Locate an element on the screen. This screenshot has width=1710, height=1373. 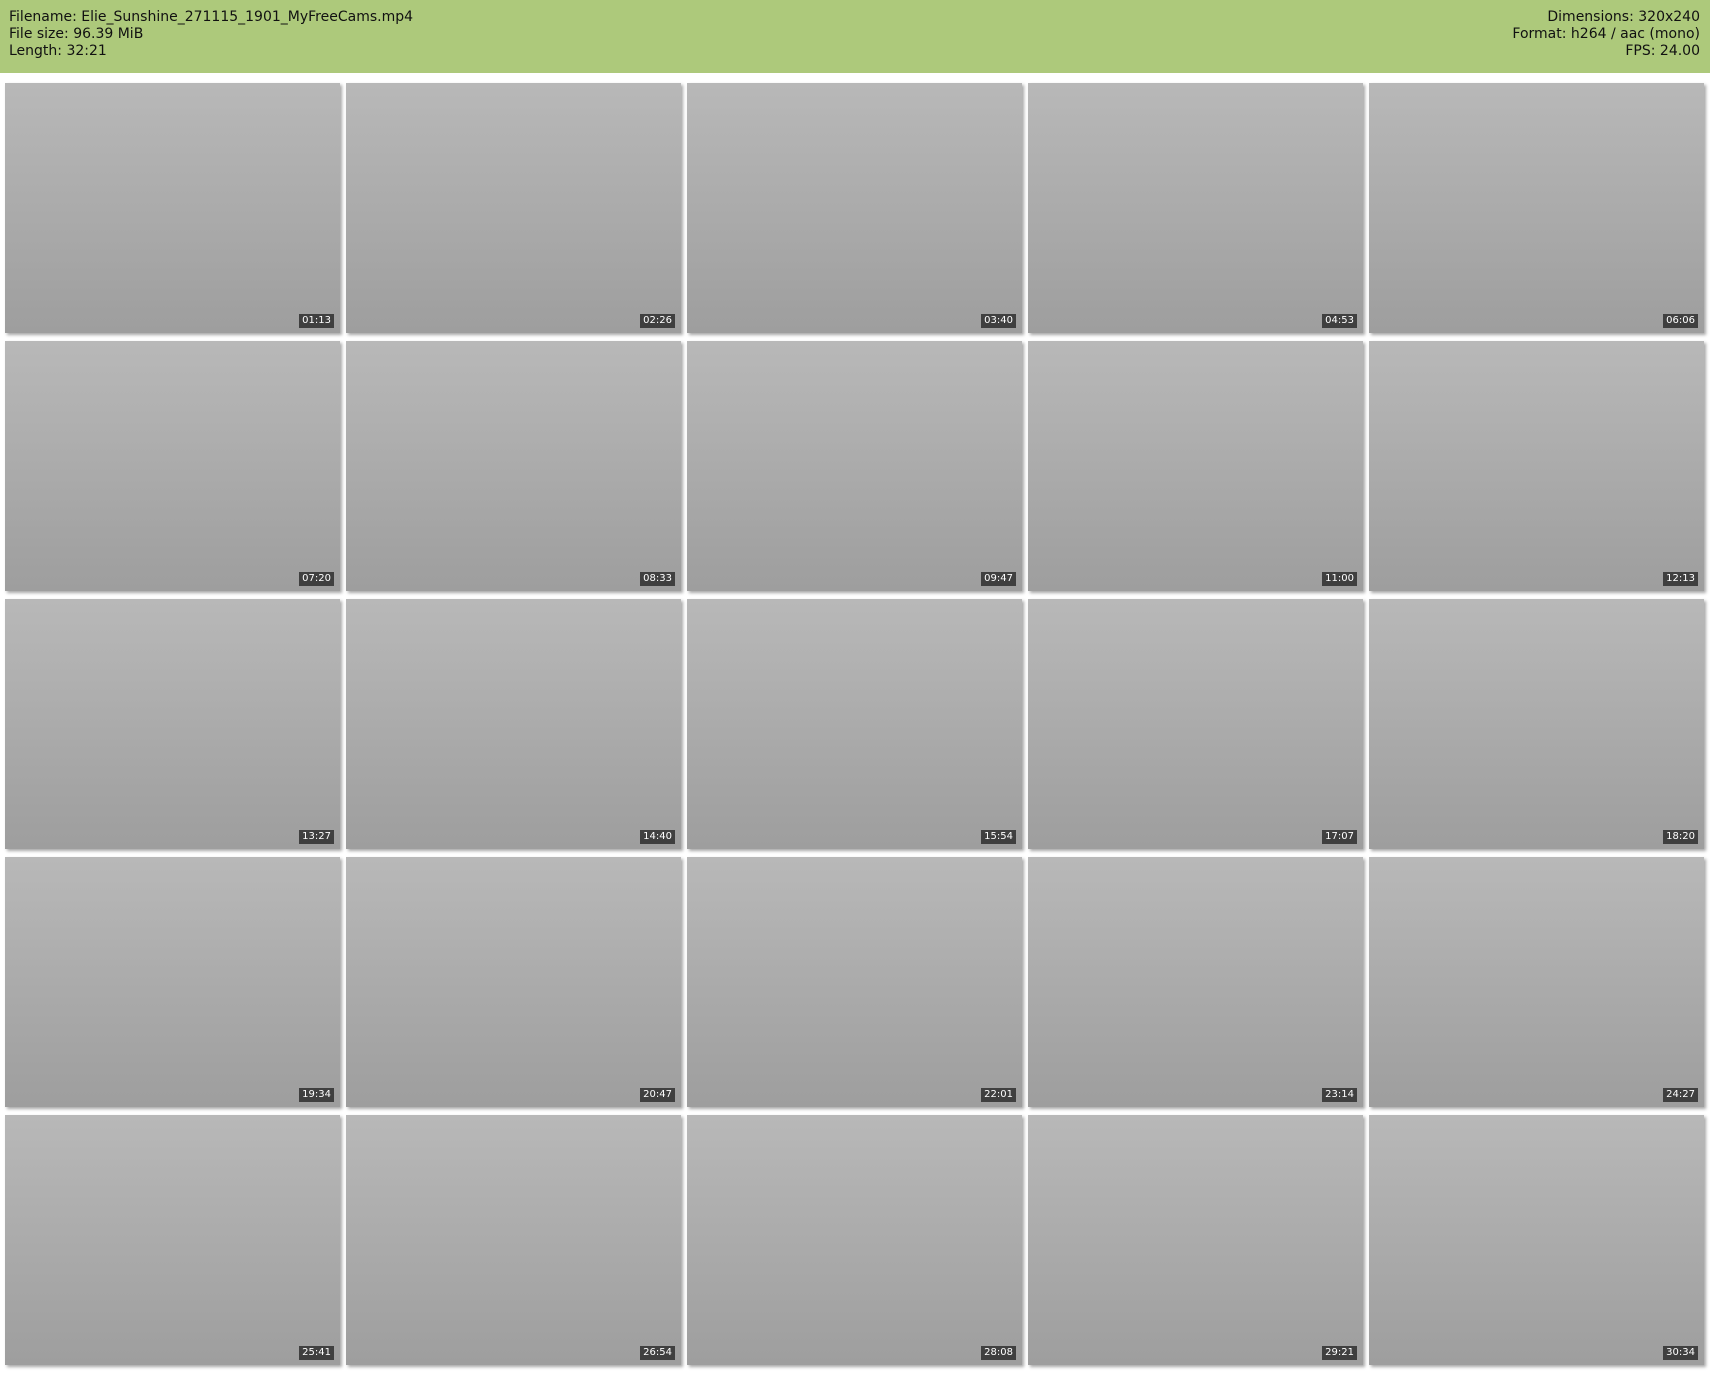
timestamp-label: 03:40 is located at coordinates (998, 321).